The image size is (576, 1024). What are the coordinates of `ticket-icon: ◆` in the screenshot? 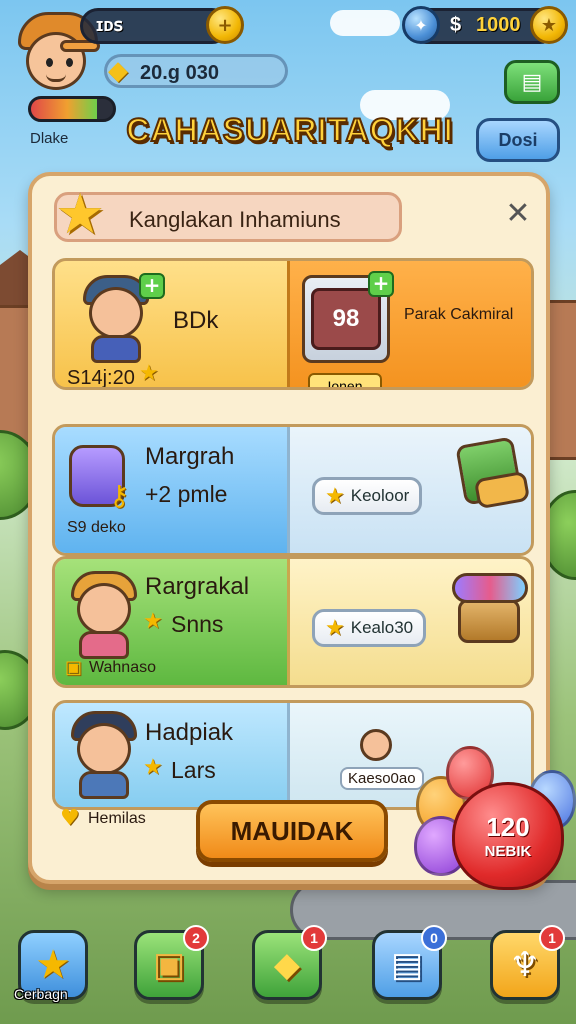 It's located at (287, 965).